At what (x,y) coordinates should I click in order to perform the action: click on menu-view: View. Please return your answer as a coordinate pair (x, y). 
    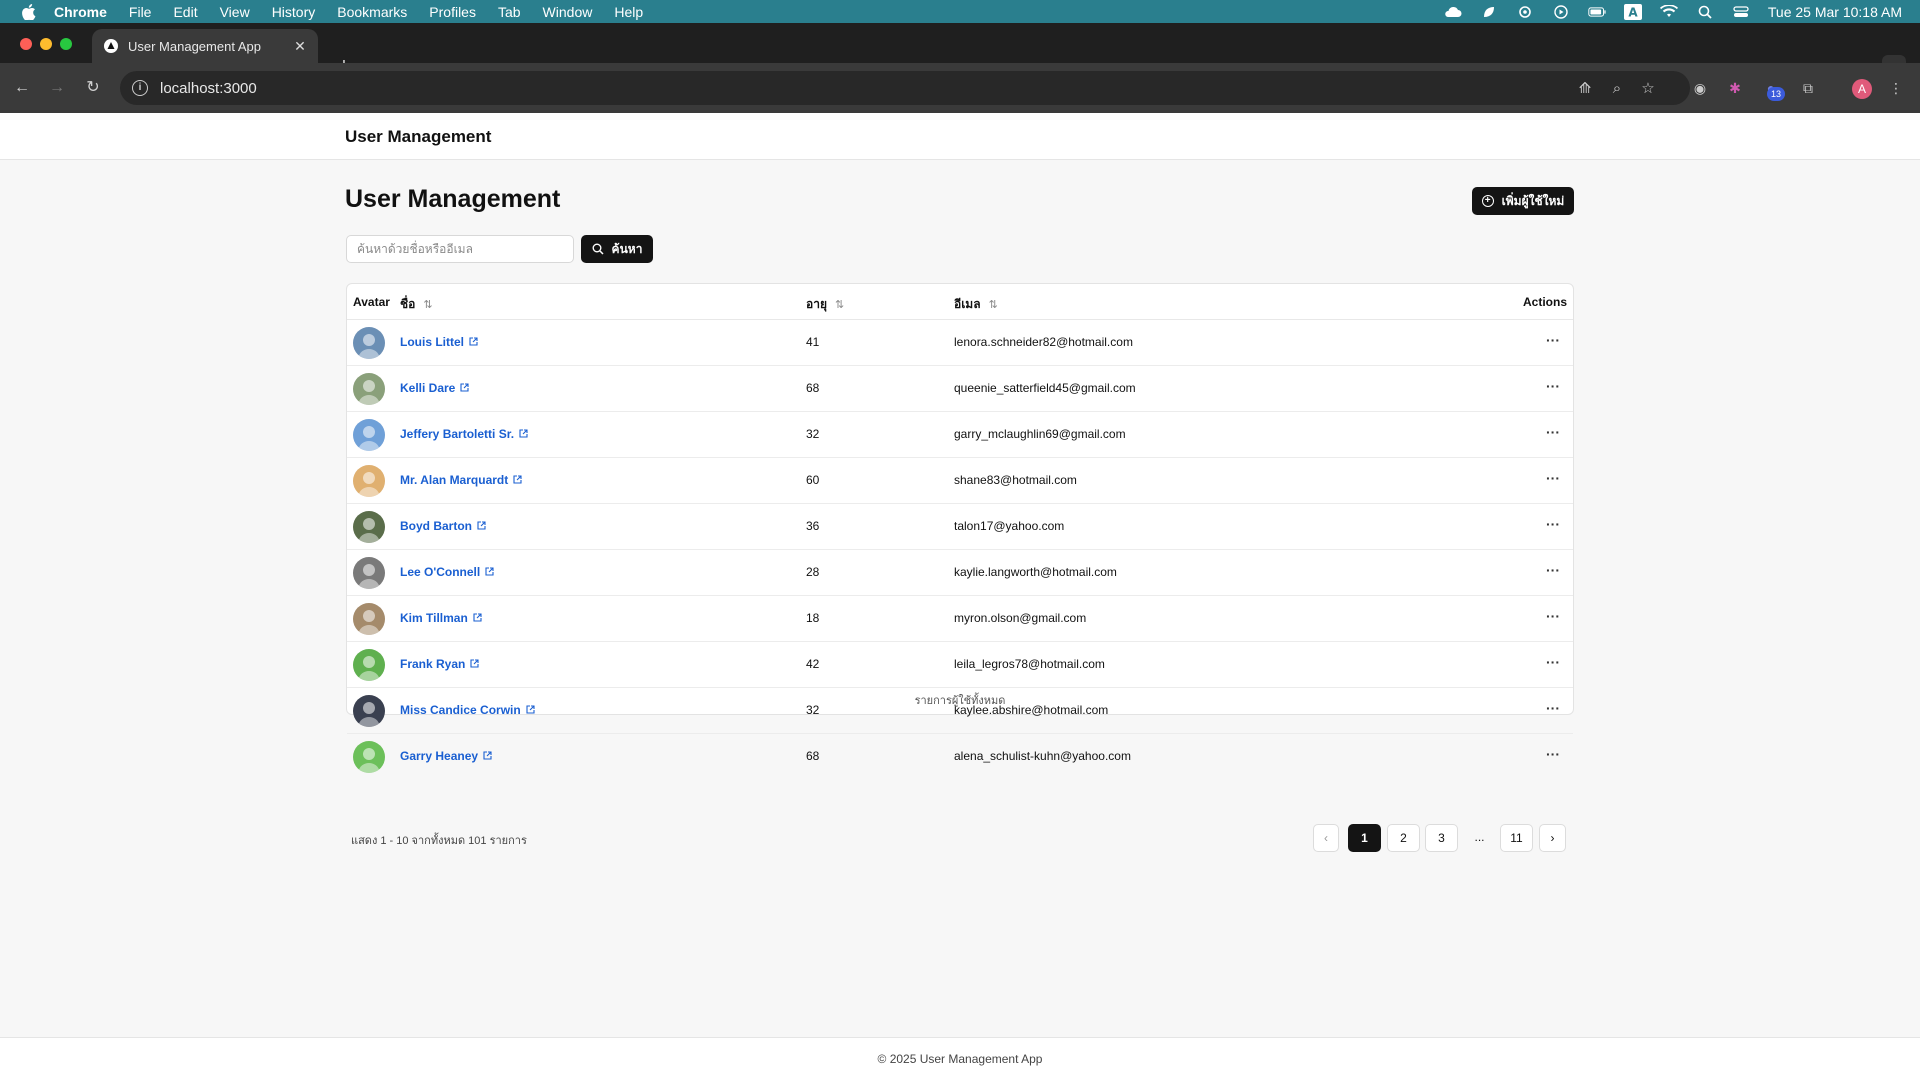
    Looking at the image, I should click on (235, 12).